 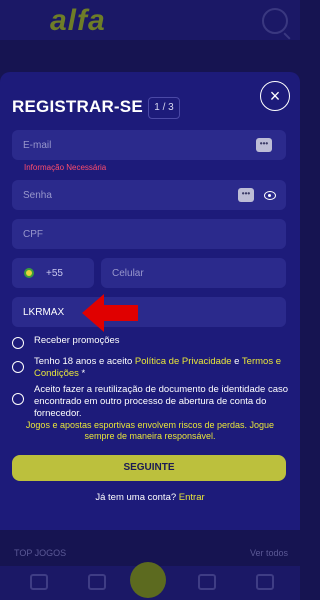 I want to click on red-arrow-icon, so click(x=110, y=313).